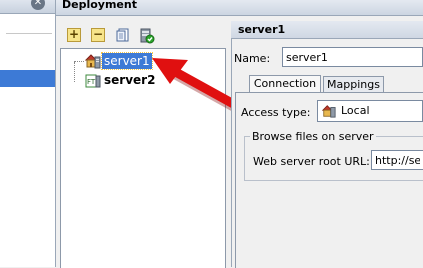  I want to click on server-details-title: server1, so click(262, 29).